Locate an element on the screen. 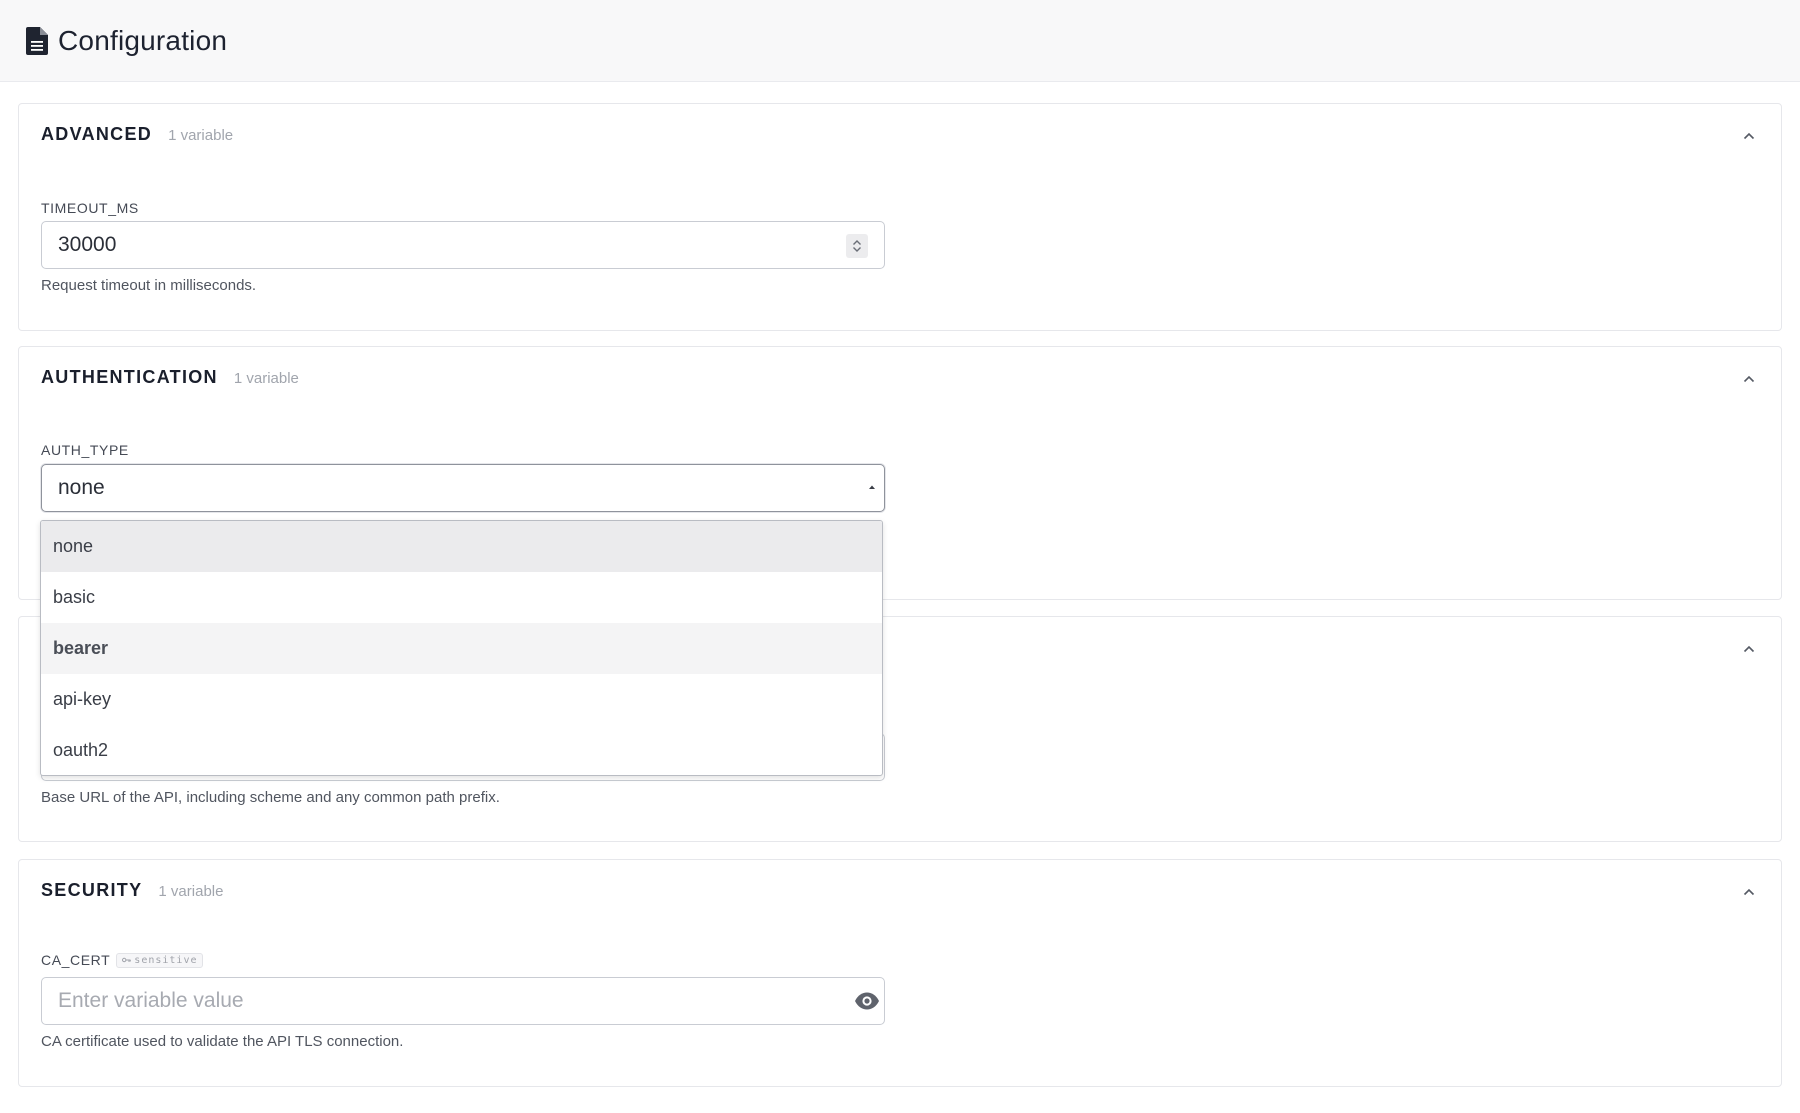 The image size is (1800, 1113). ca-cert-input: Enter variable value is located at coordinates (463, 1001).